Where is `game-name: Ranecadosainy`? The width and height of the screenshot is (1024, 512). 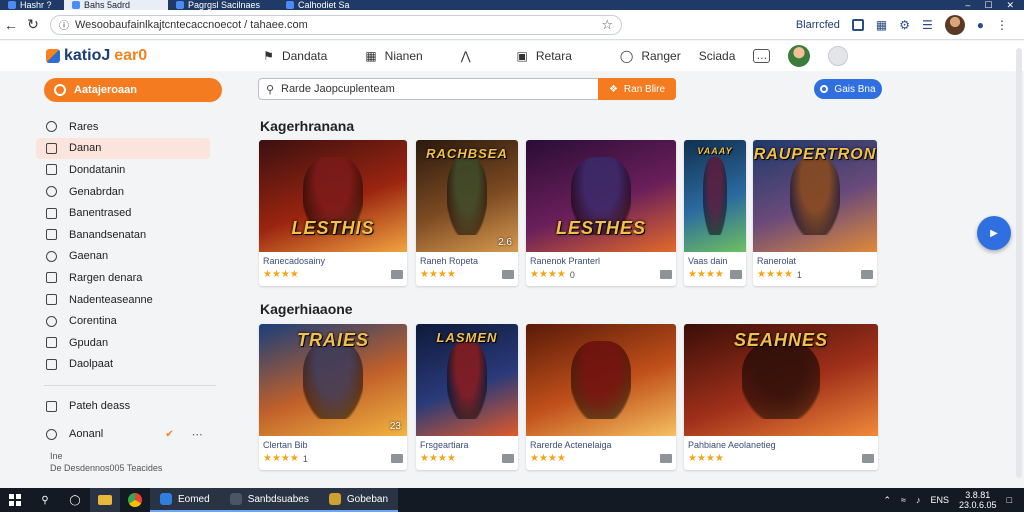
game-name: Ranecadosainy is located at coordinates (333, 261).